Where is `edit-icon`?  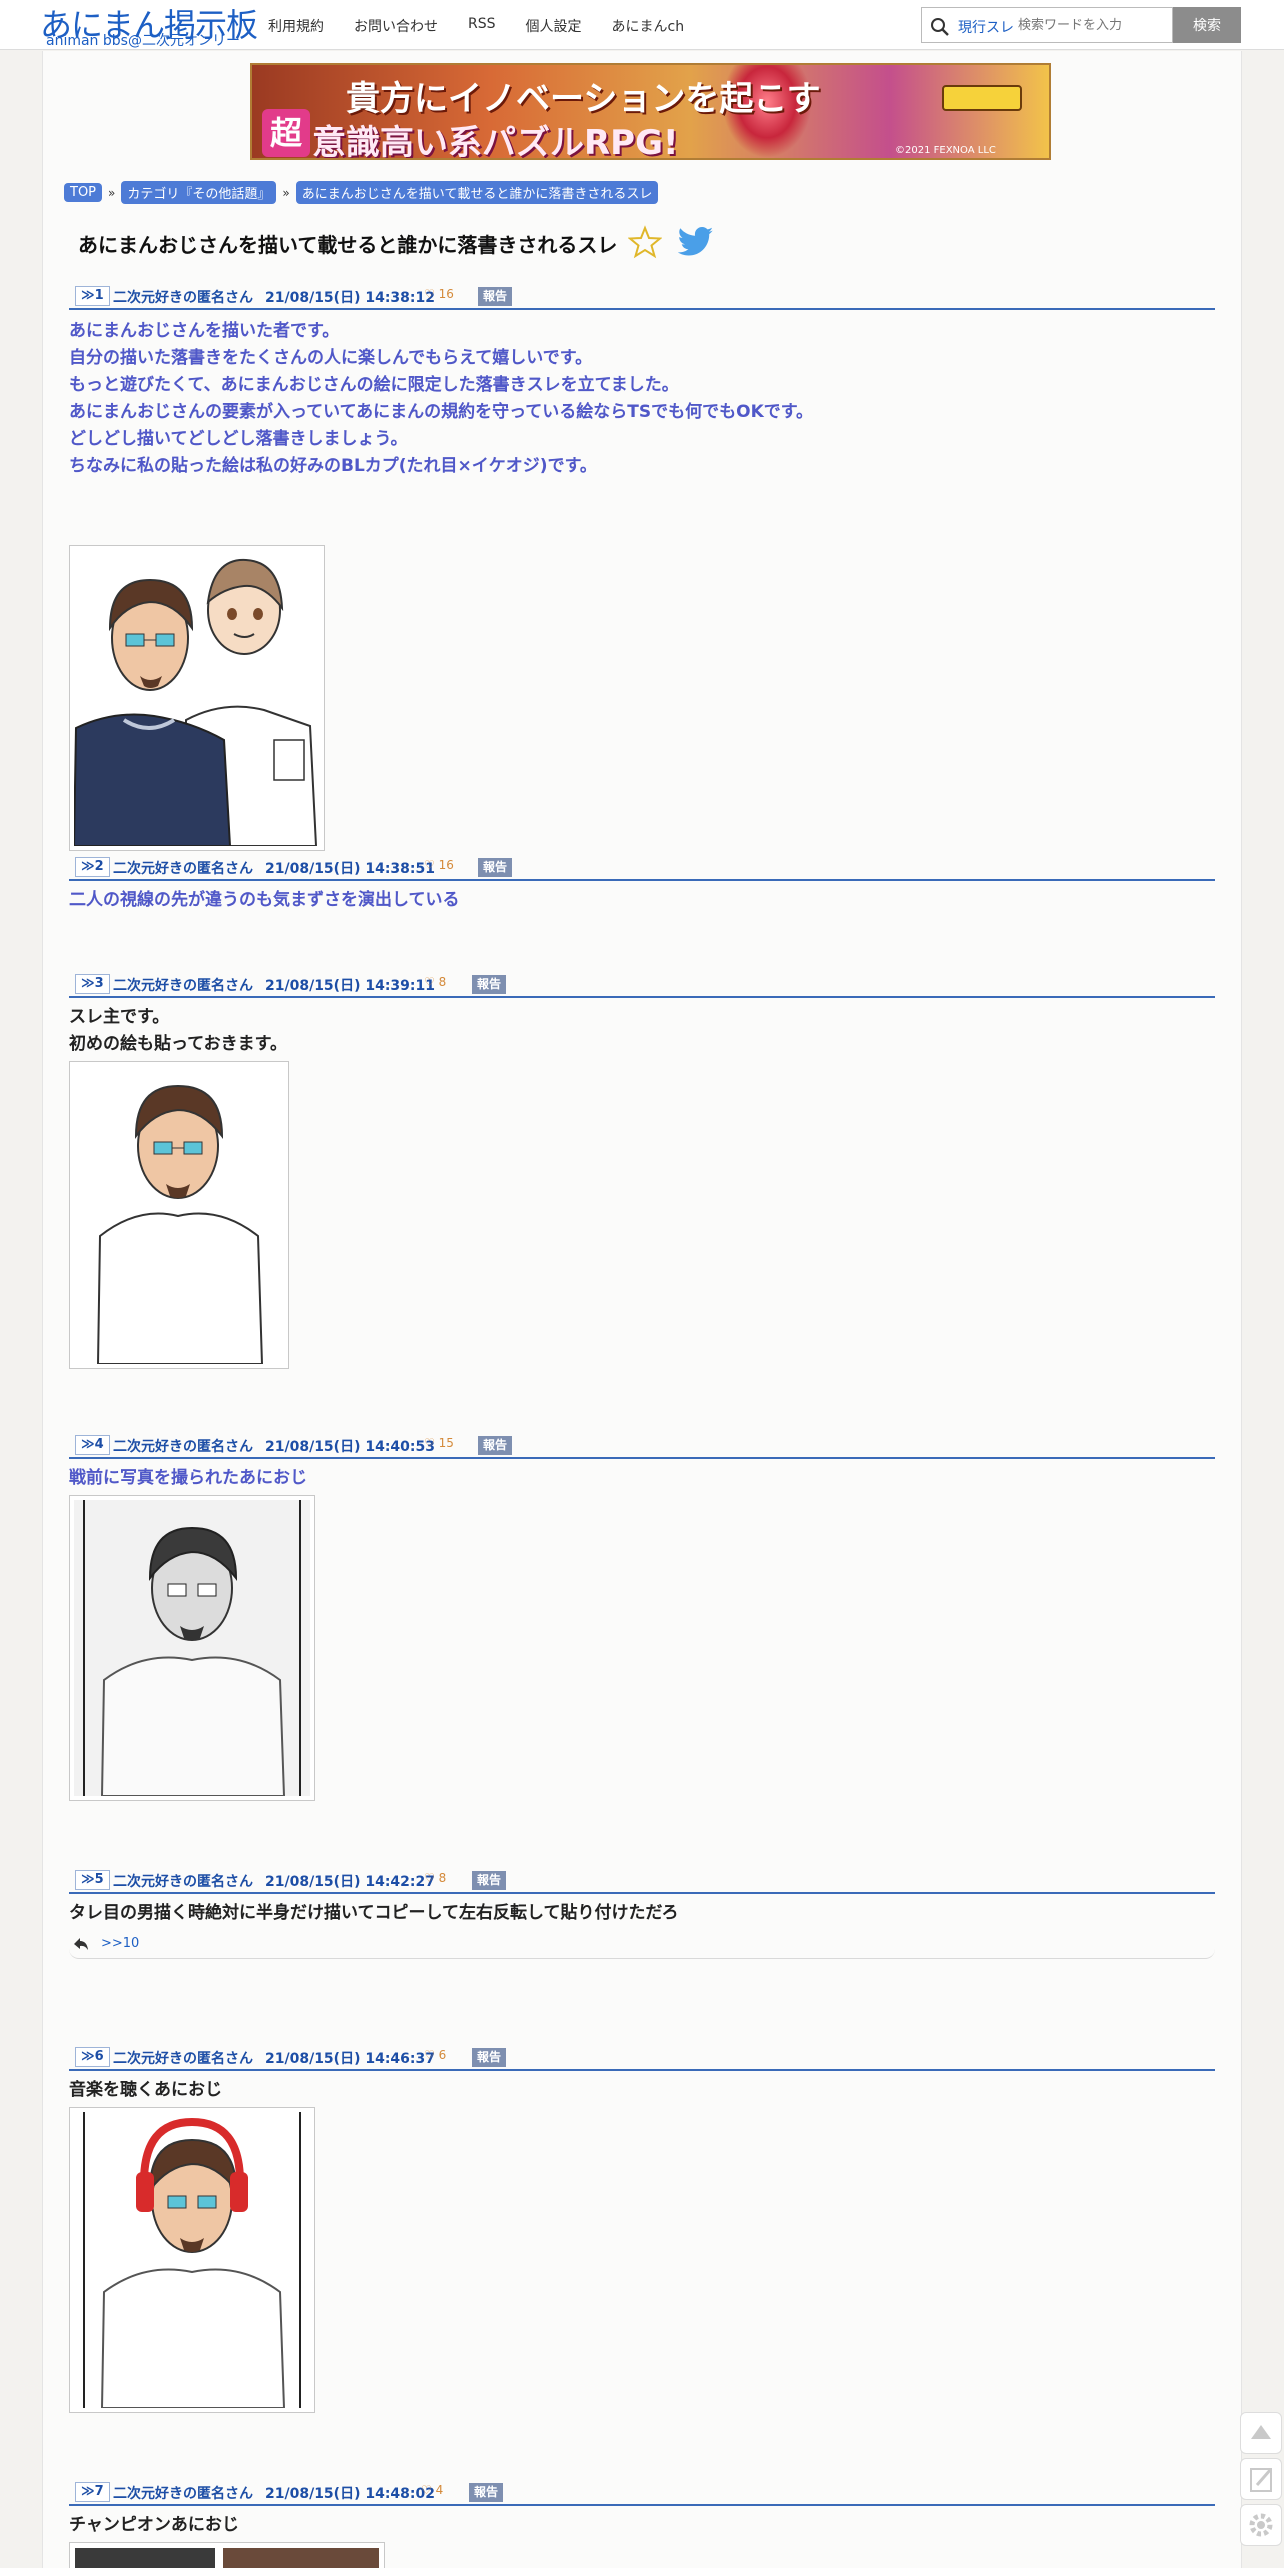 edit-icon is located at coordinates (1261, 2480).